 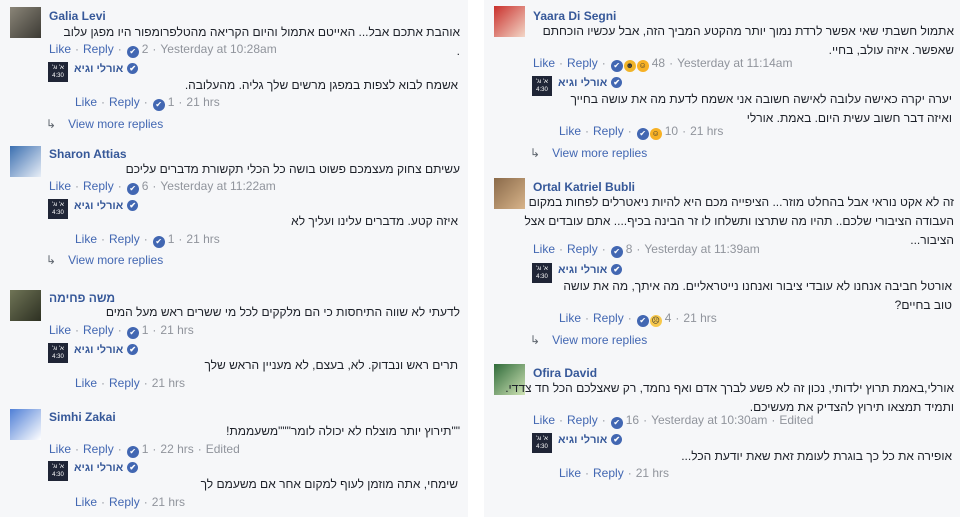 What do you see at coordinates (218, 49) in the screenshot?
I see `comment-timestamp: Yesterday at 10:28am` at bounding box center [218, 49].